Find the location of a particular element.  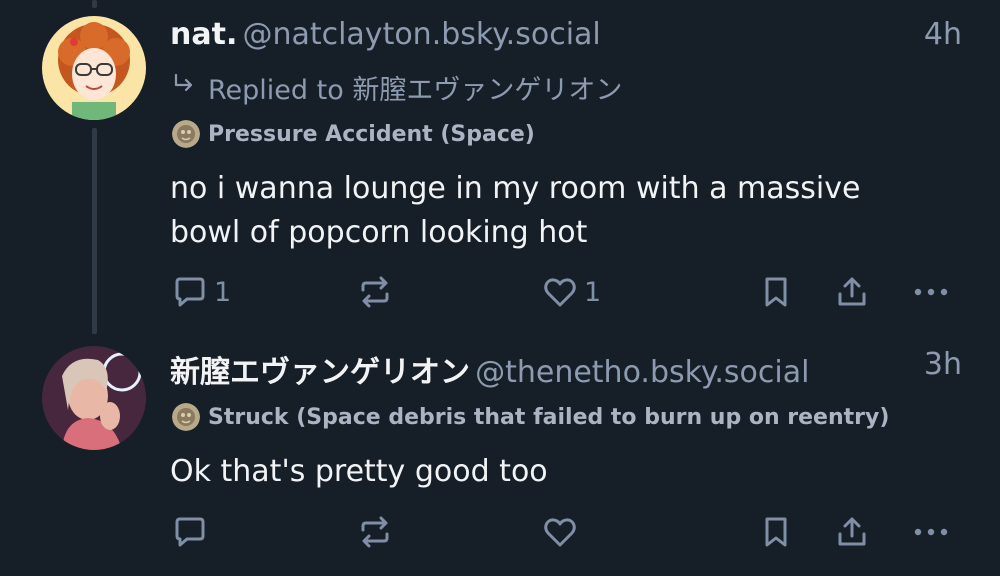

post-2-header: 新膣エヴァンゲリオン @thenetho.bsky.social is located at coordinates (489, 369).